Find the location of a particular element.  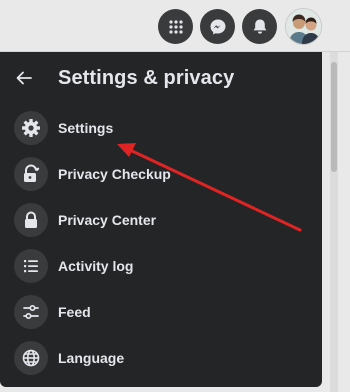

messenger-icon is located at coordinates (217, 26).